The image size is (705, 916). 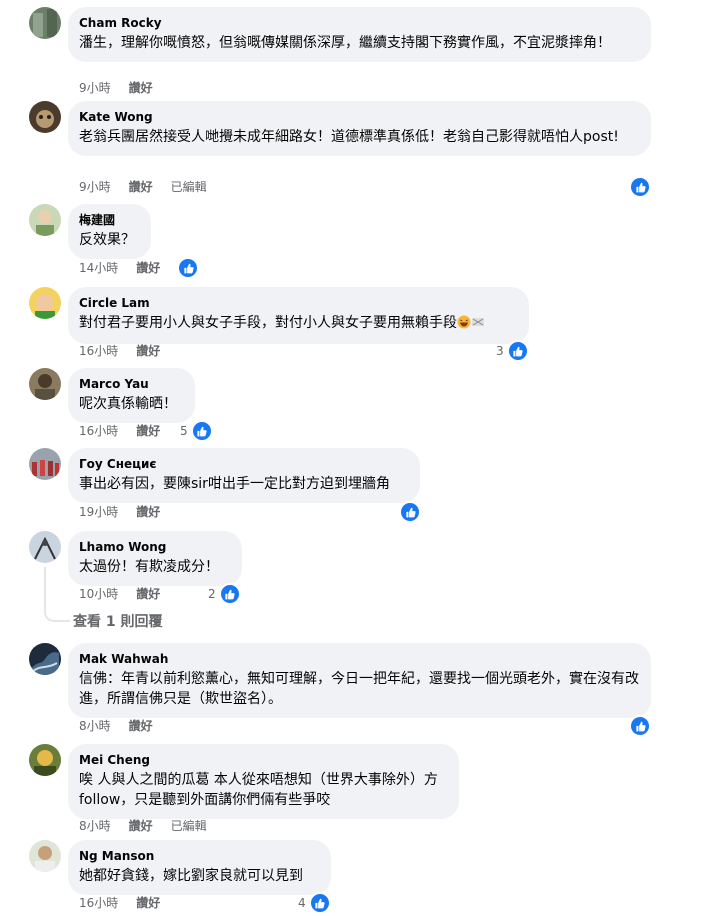 What do you see at coordinates (98, 594) in the screenshot?
I see `comment-time: 10小時` at bounding box center [98, 594].